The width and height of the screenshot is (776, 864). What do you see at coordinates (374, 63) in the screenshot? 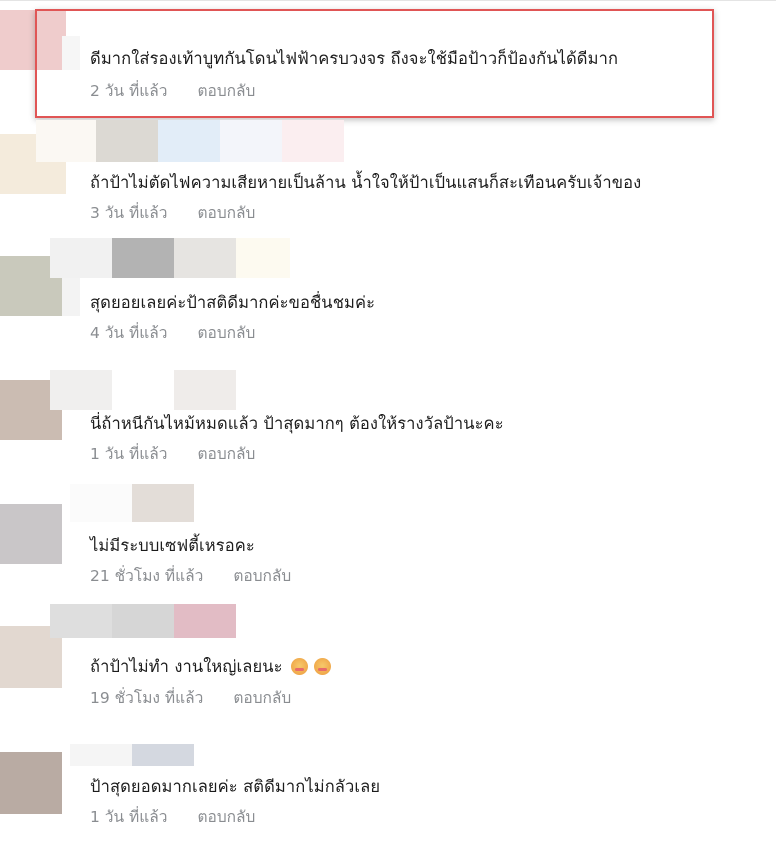
I see `highlight-box` at bounding box center [374, 63].